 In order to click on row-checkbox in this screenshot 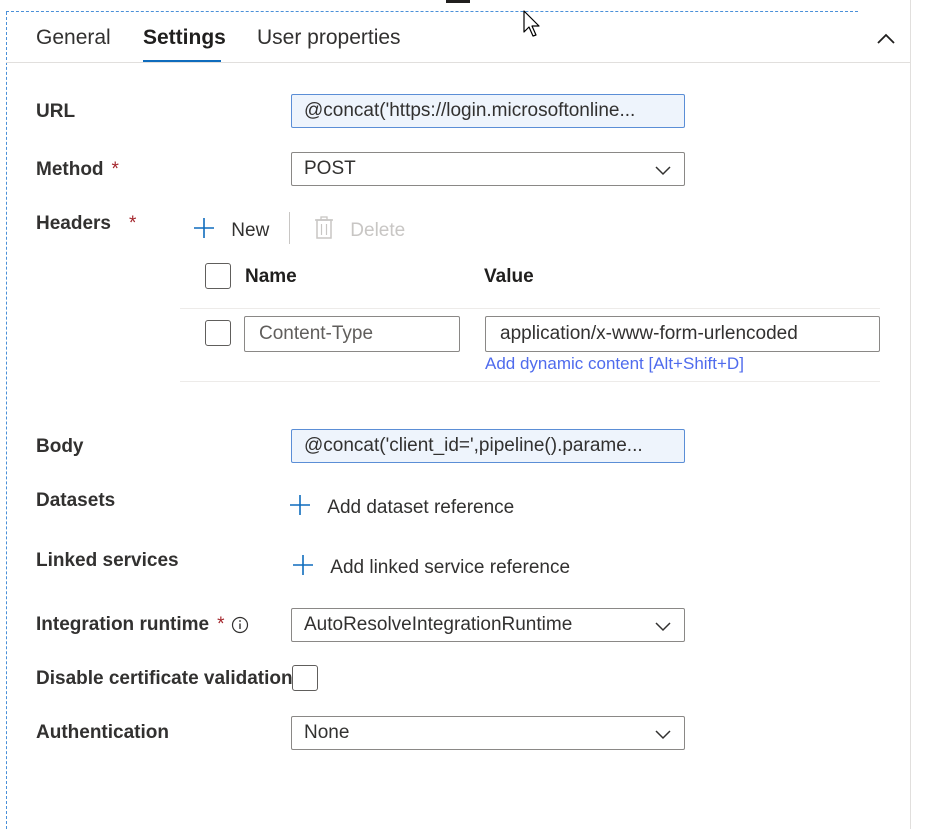, I will do `click(218, 333)`.